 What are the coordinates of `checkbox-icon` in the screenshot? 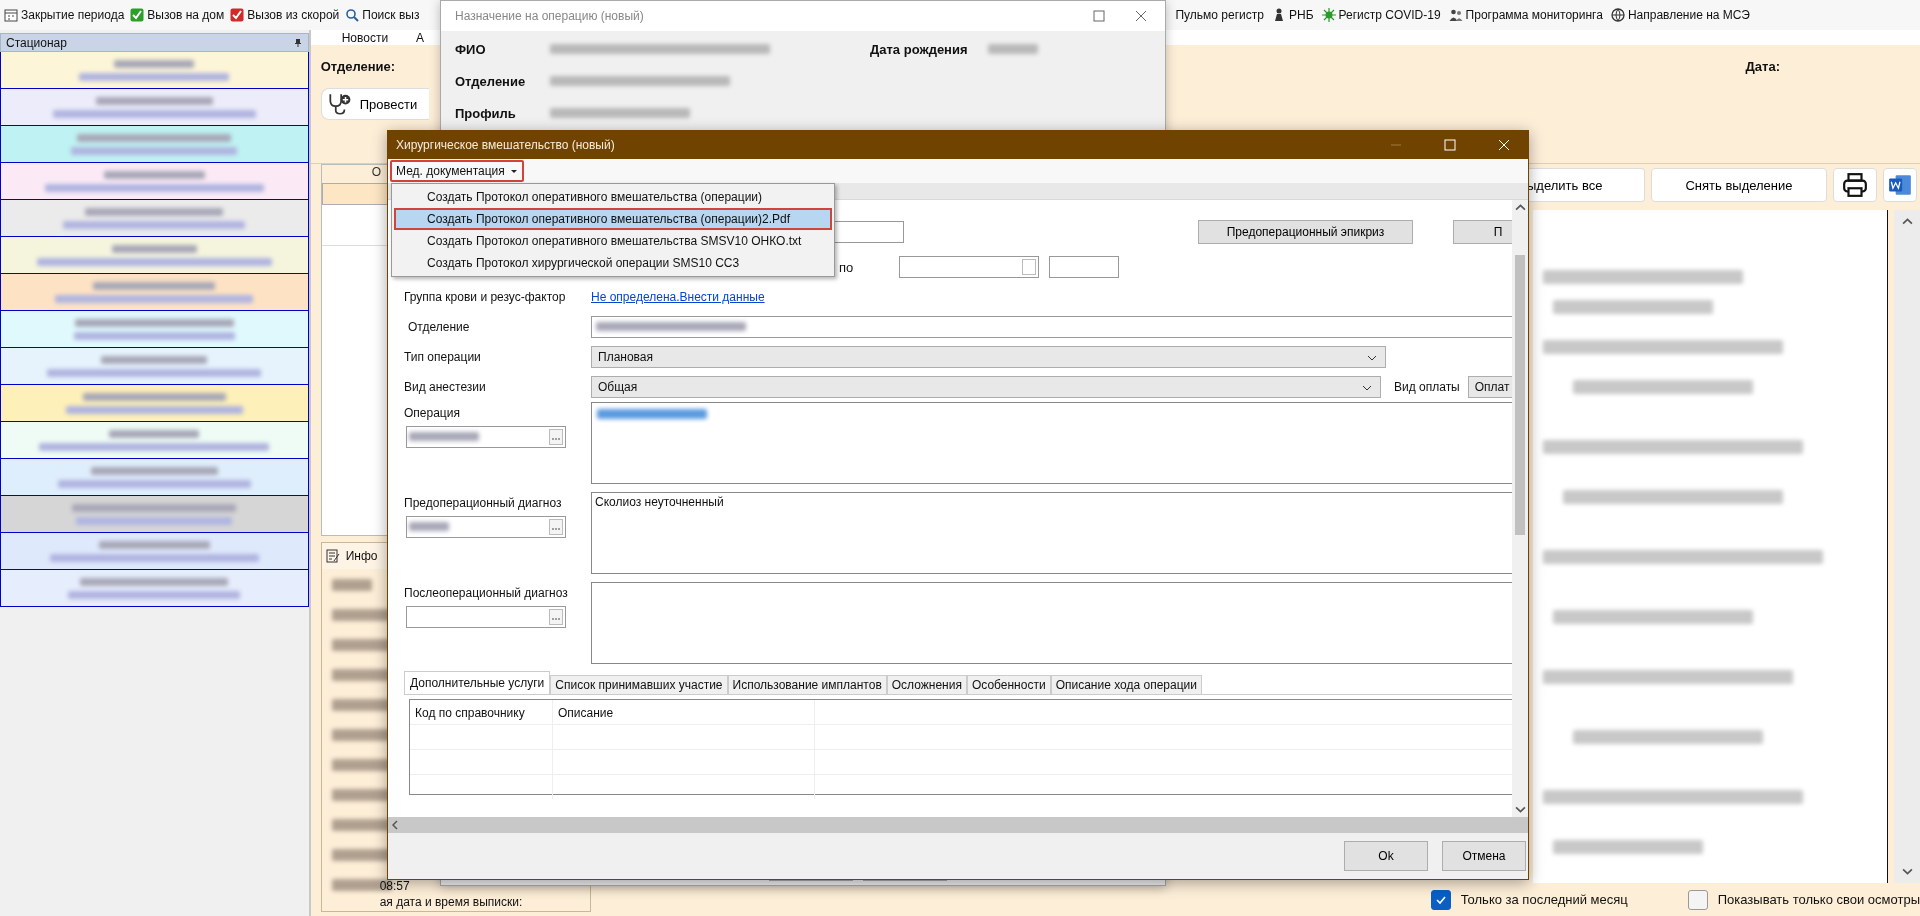 It's located at (237, 15).